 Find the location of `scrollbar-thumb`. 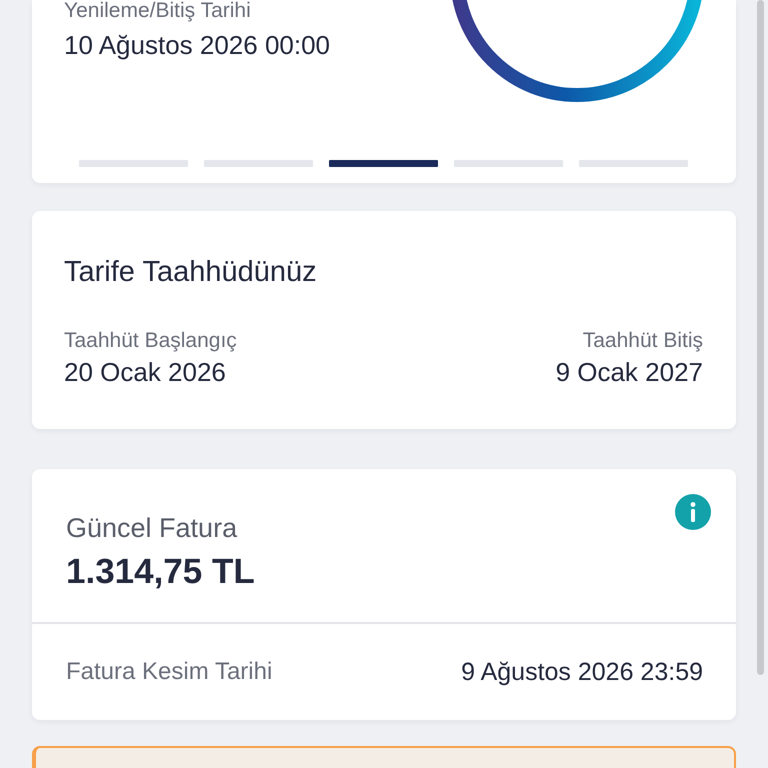

scrollbar-thumb is located at coordinates (760, 337).